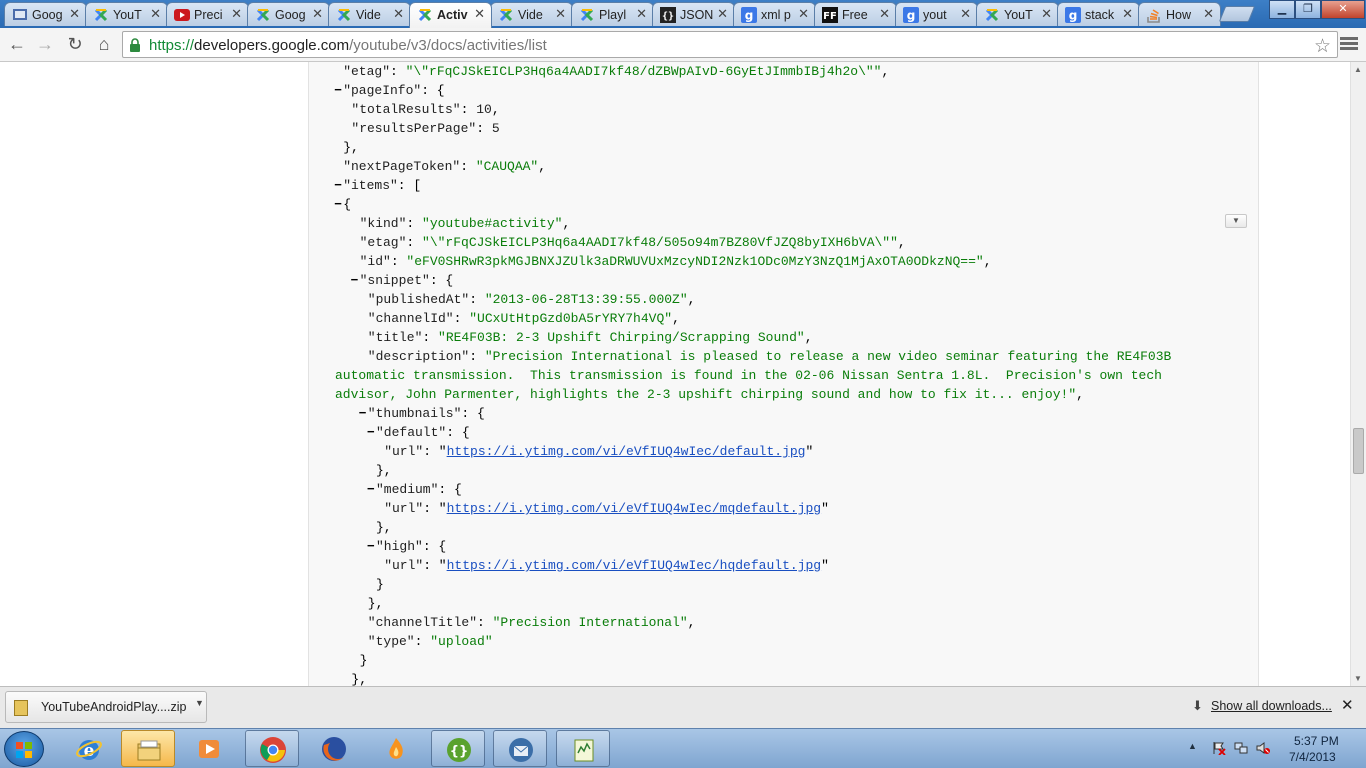  I want to click on action-center-flag-icon, so click(1219, 748).